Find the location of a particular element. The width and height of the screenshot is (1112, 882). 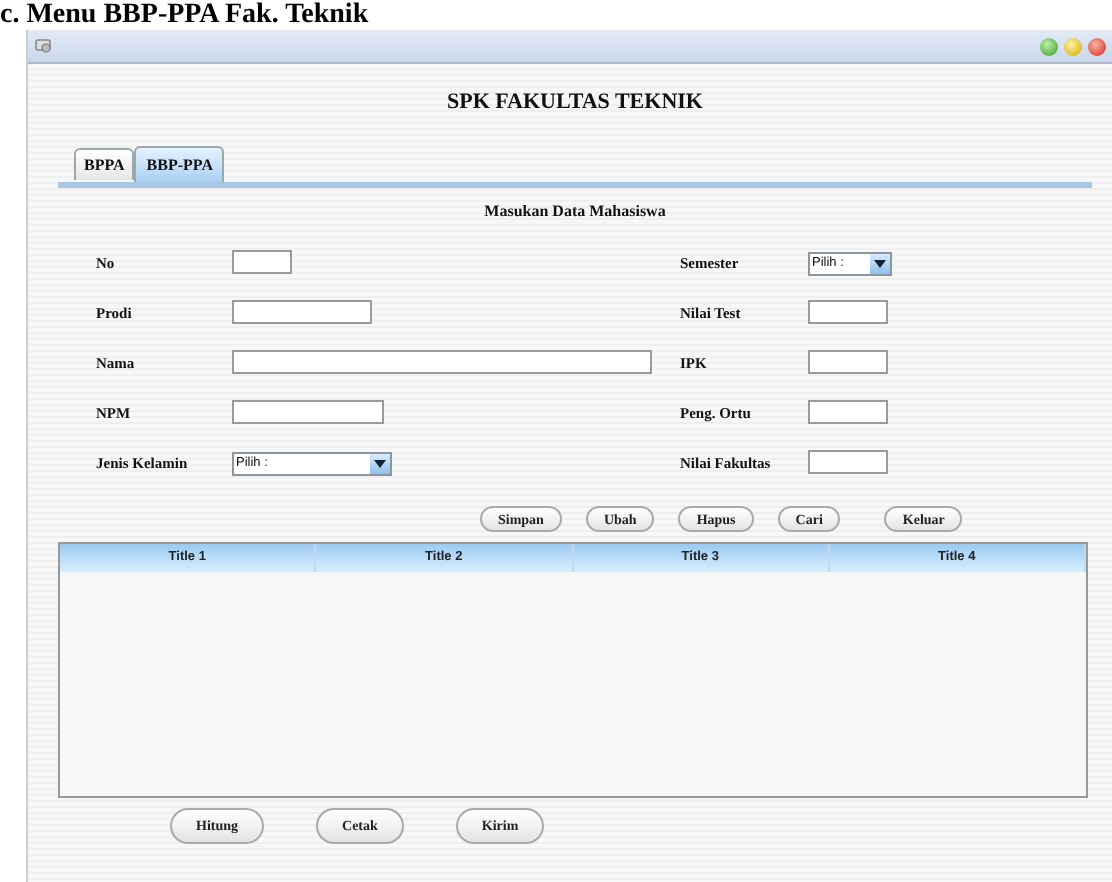

close-button is located at coordinates (1097, 46).